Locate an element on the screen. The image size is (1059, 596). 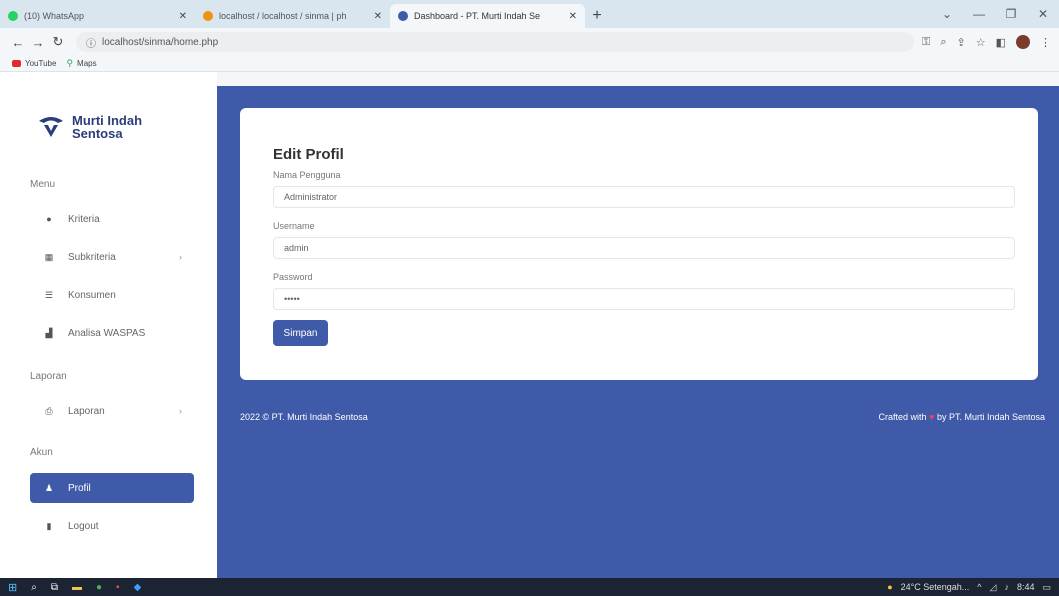
browser-tab-phpmyadmin: localhost / localhost / sinma | ph ✕ is located at coordinates (292, 16).